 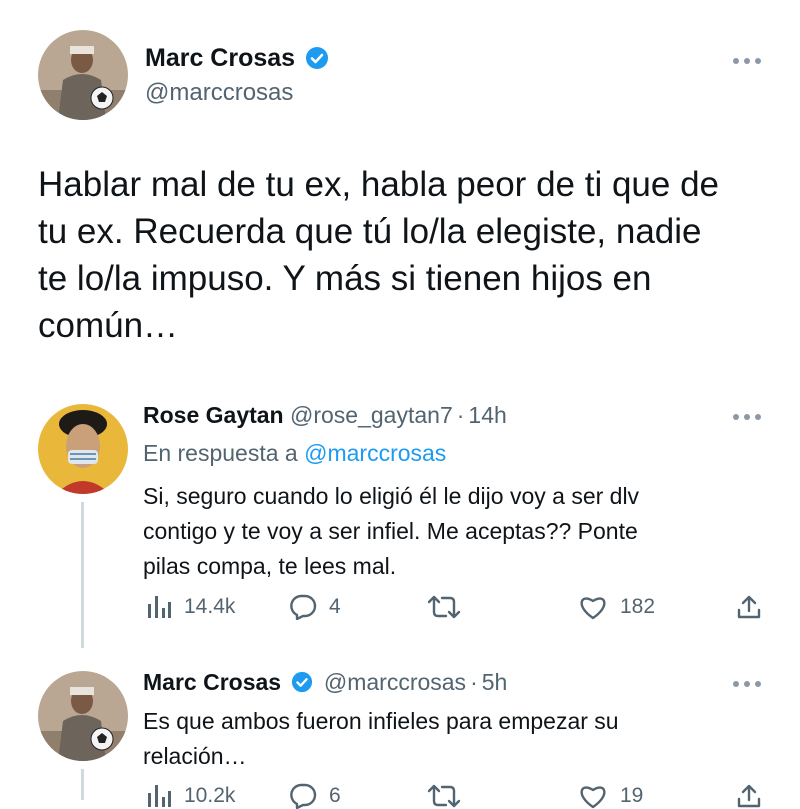 I want to click on like-count: 19, so click(x=632, y=795).